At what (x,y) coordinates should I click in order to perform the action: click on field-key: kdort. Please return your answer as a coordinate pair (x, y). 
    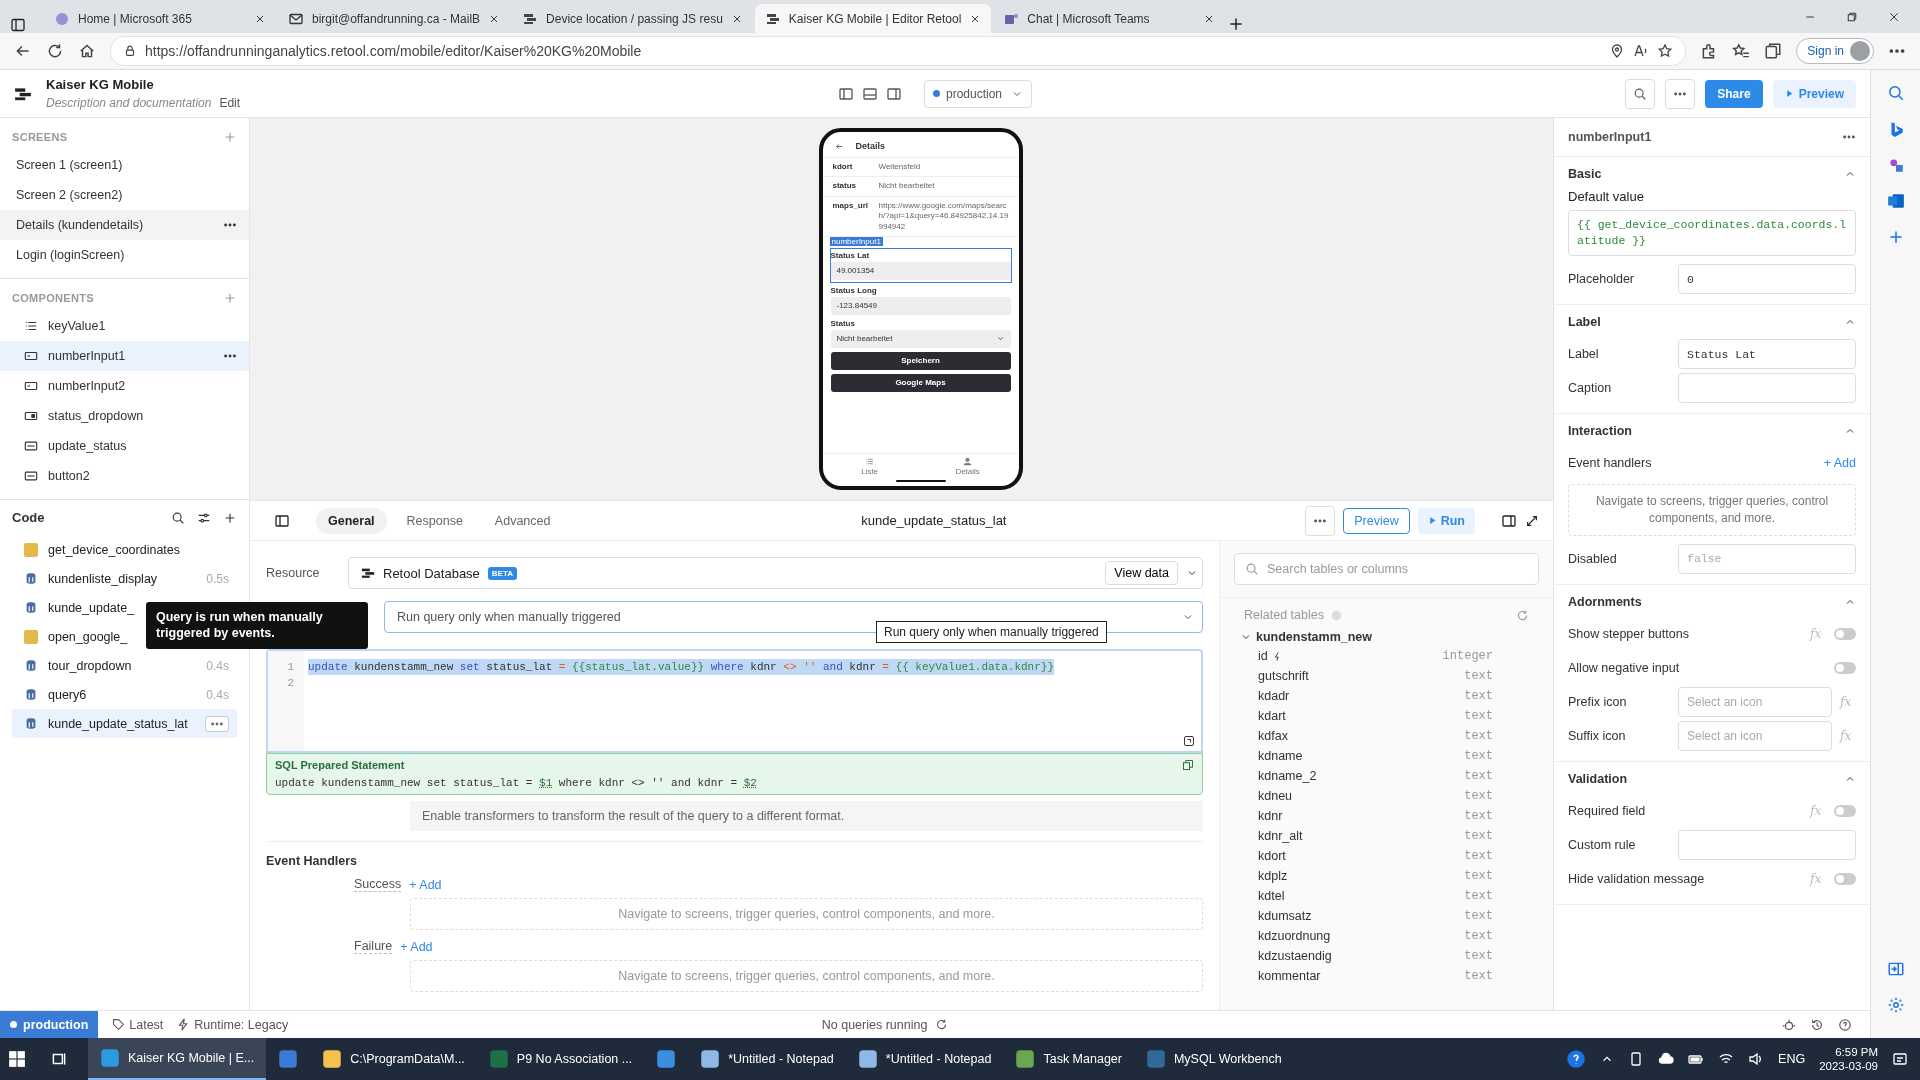
    Looking at the image, I should click on (855, 167).